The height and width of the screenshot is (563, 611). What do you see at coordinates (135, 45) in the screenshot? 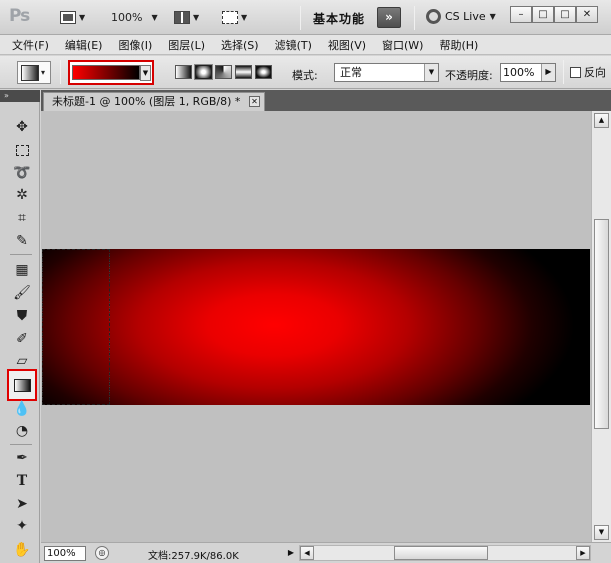
I see `menu-image: 图像(I)` at bounding box center [135, 45].